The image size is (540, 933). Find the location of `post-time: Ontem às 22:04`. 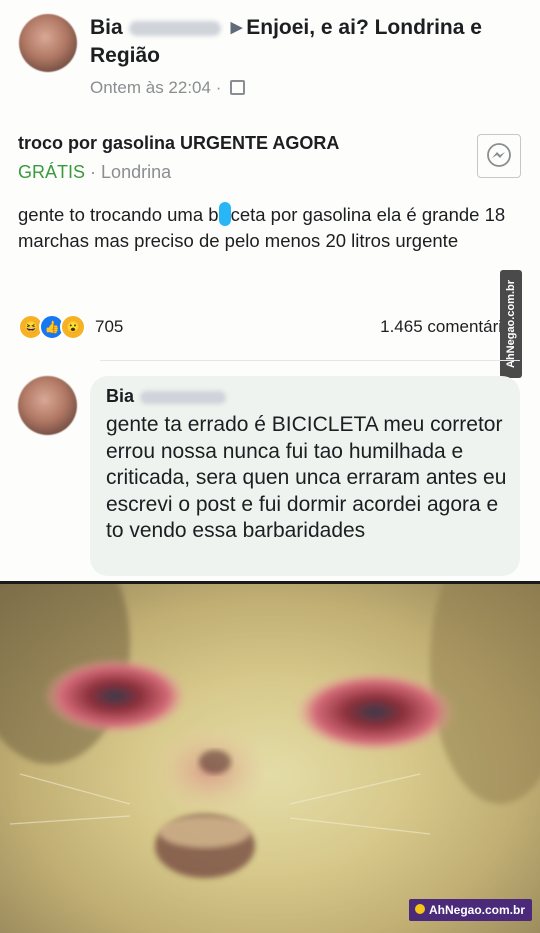

post-time: Ontem às 22:04 is located at coordinates (150, 87).